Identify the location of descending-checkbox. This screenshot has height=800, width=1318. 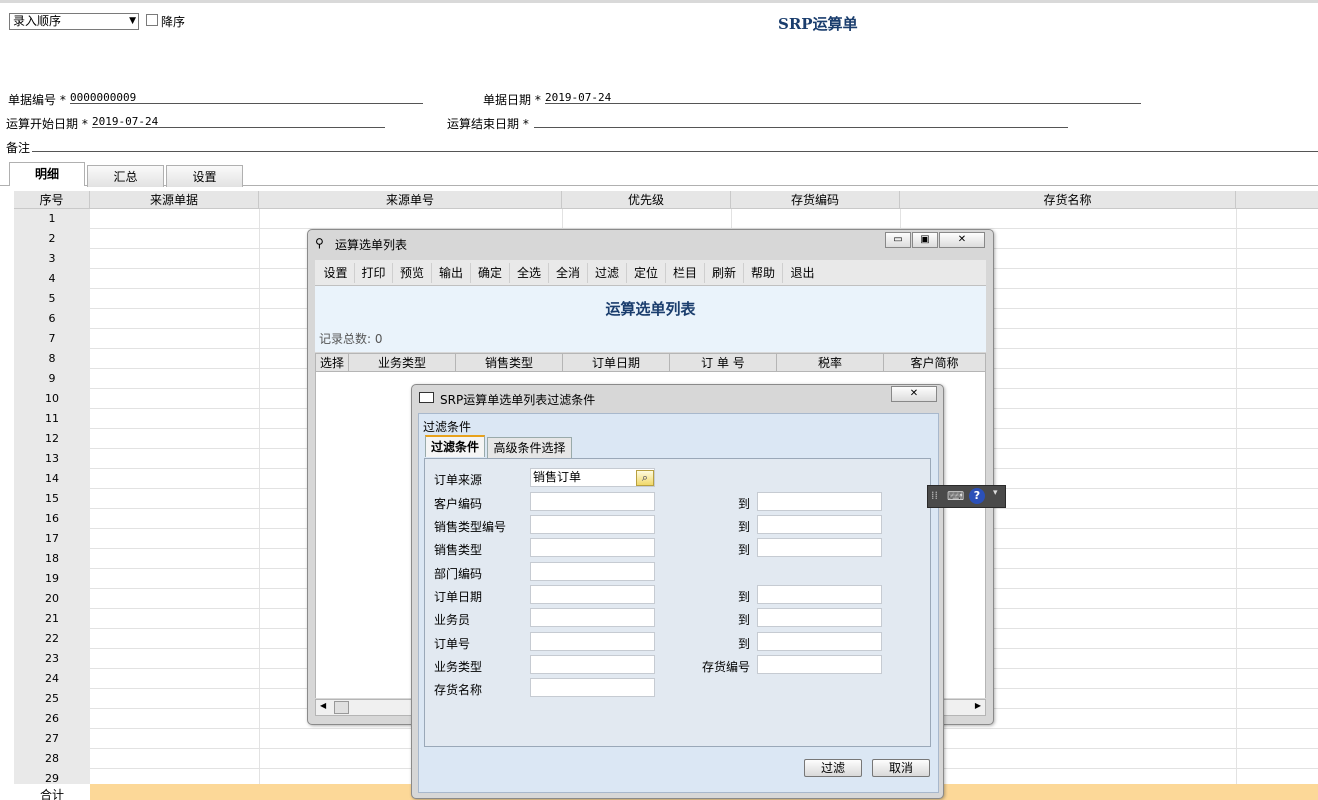
(152, 20).